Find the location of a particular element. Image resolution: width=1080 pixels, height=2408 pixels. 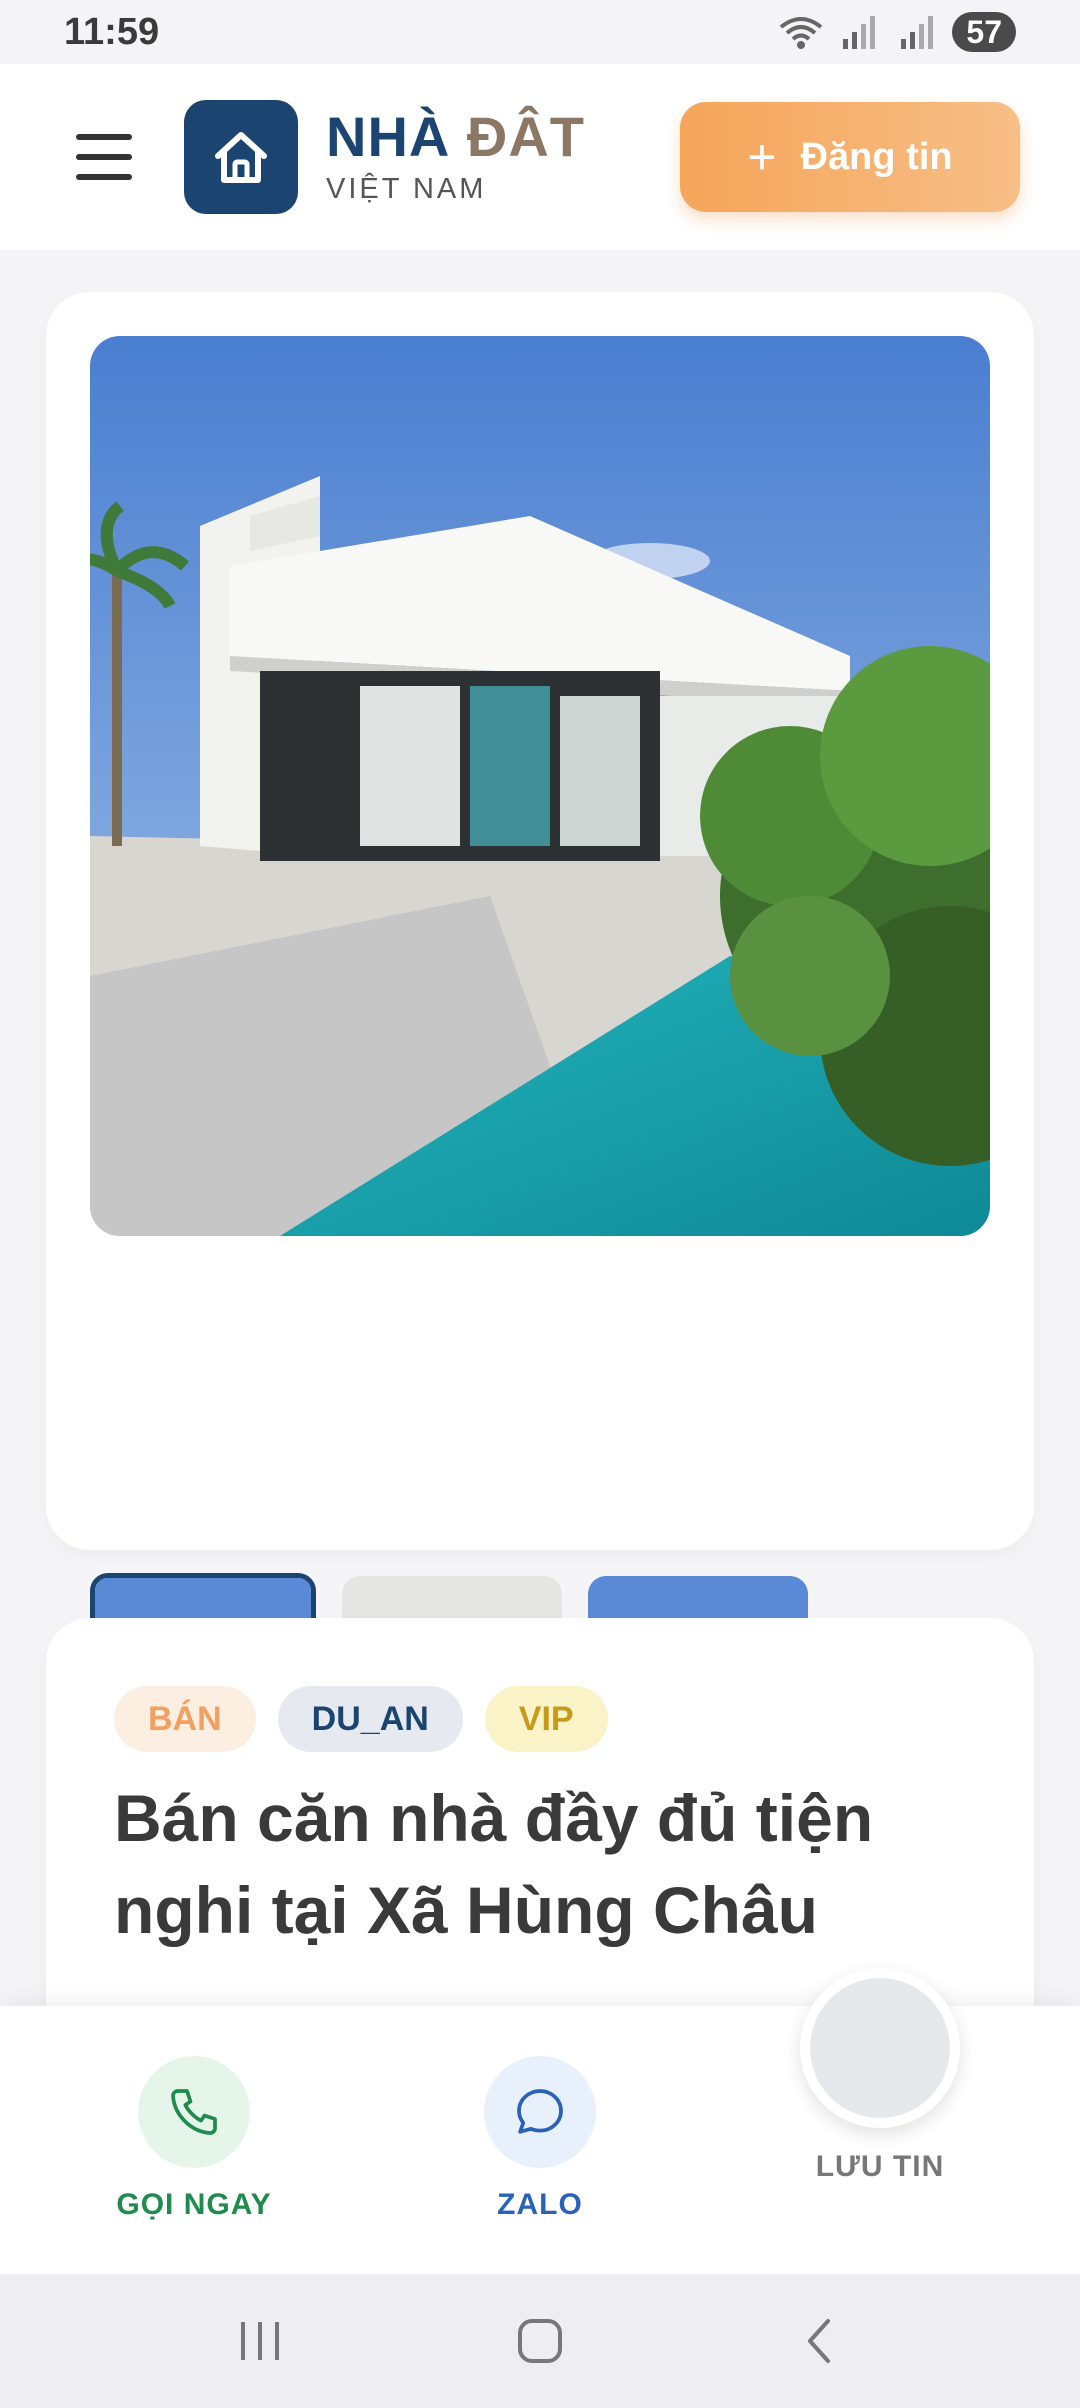

action-bar: GỌI NGAY ZALO LƯU TIN is located at coordinates (540, 2121).